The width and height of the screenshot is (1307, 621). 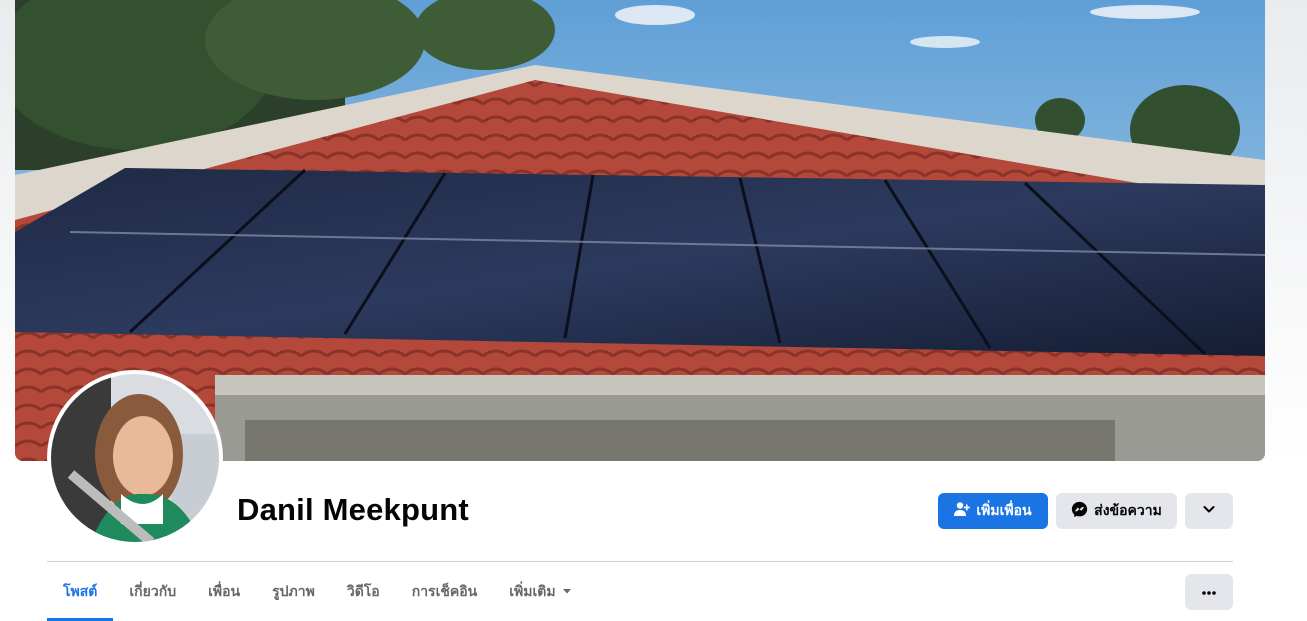 I want to click on tab-label: การเช็คอิน, so click(x=444, y=591).